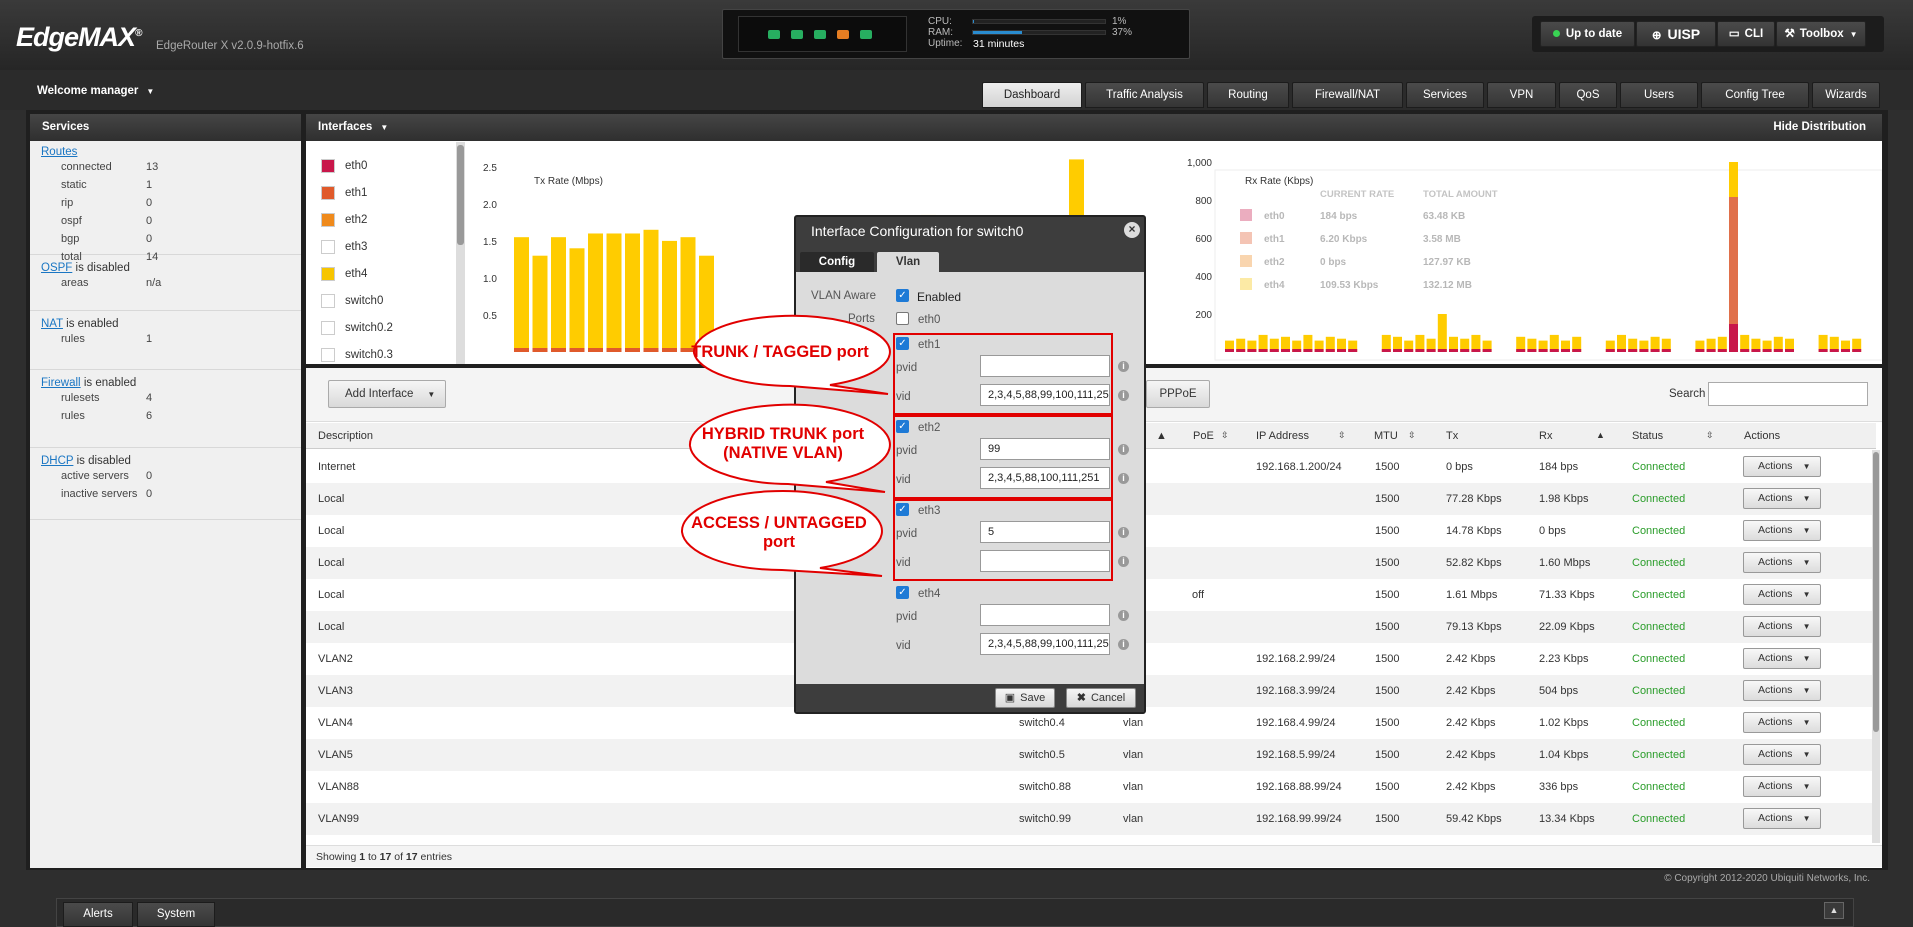  Describe the element at coordinates (344, 277) in the screenshot. I see `legend-item-eth4: eth4` at that location.